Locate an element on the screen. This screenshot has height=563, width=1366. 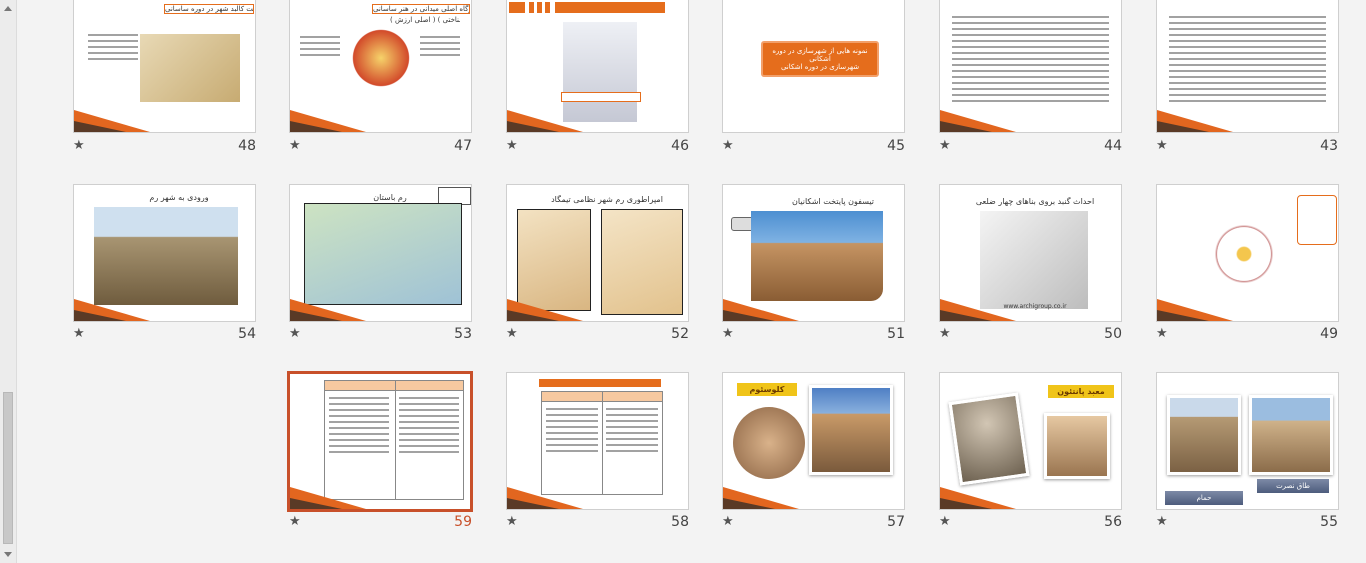
slide-title: احداث گنبد بروی بناهای چهار ضلعی is located at coordinates (1035, 201).